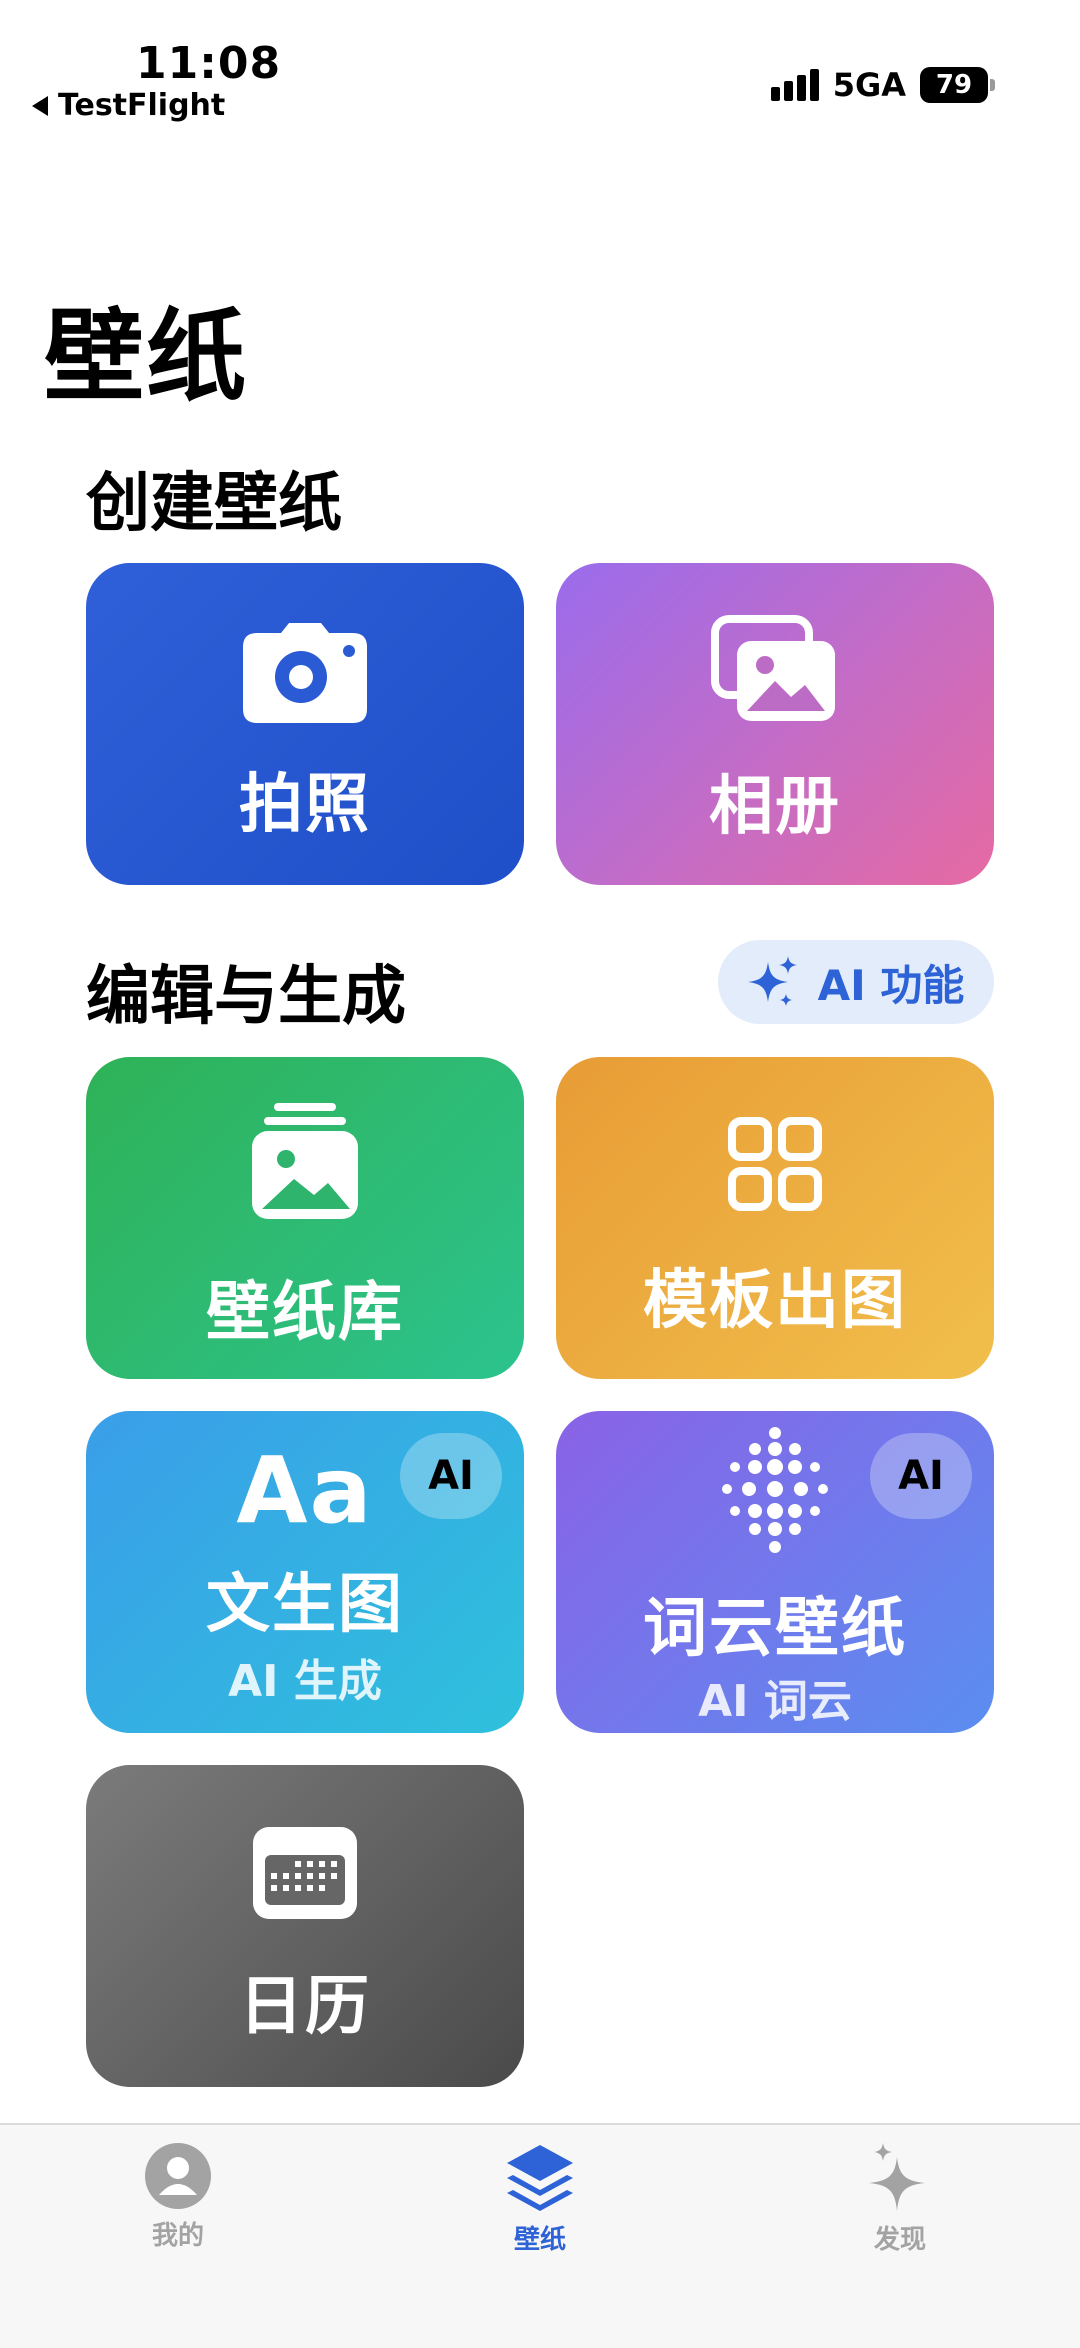 The width and height of the screenshot is (1080, 2348). I want to click on page-title: 壁纸, so click(146, 356).